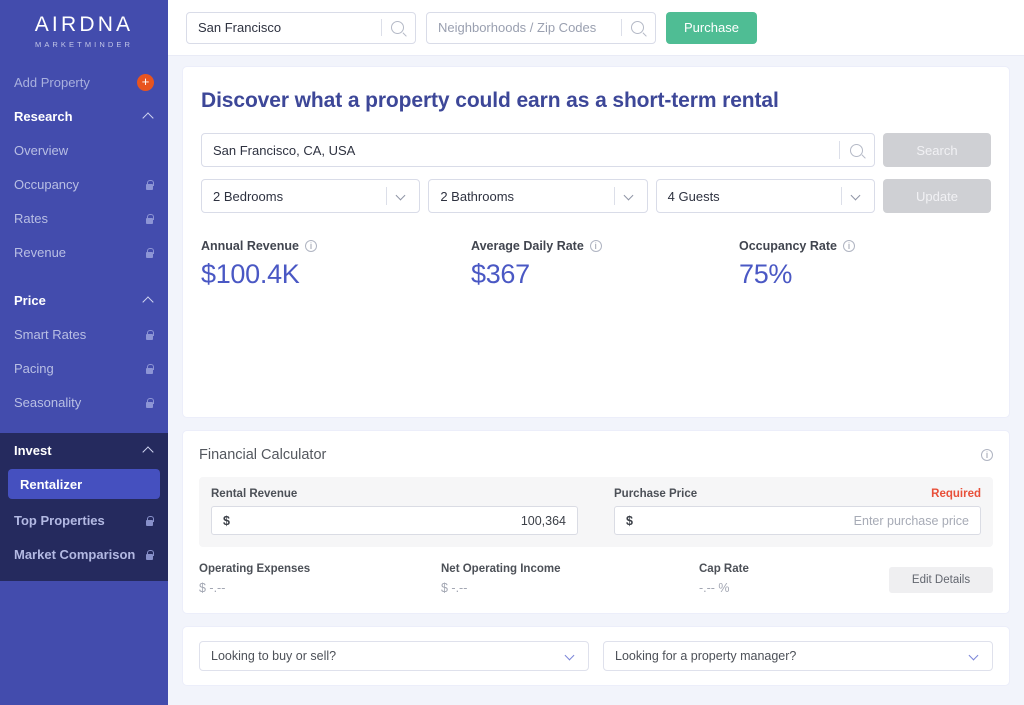 This screenshot has width=1024, height=705. I want to click on calculator-title: Financial Calculator, so click(263, 455).